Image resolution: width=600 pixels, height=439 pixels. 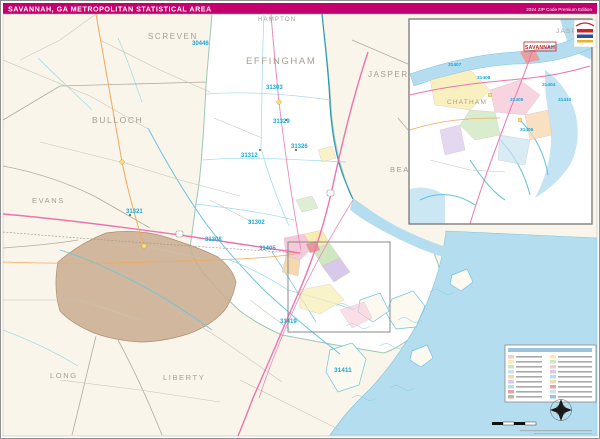 What do you see at coordinates (256, 223) in the screenshot?
I see `zip-label: 31302` at bounding box center [256, 223].